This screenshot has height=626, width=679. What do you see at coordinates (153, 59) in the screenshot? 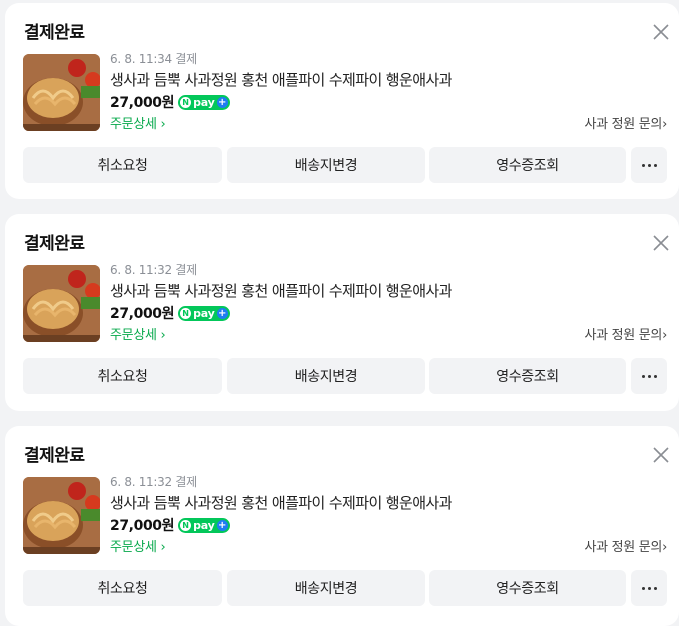
I see `payment-date: 6. 8. 11:34 결제` at bounding box center [153, 59].